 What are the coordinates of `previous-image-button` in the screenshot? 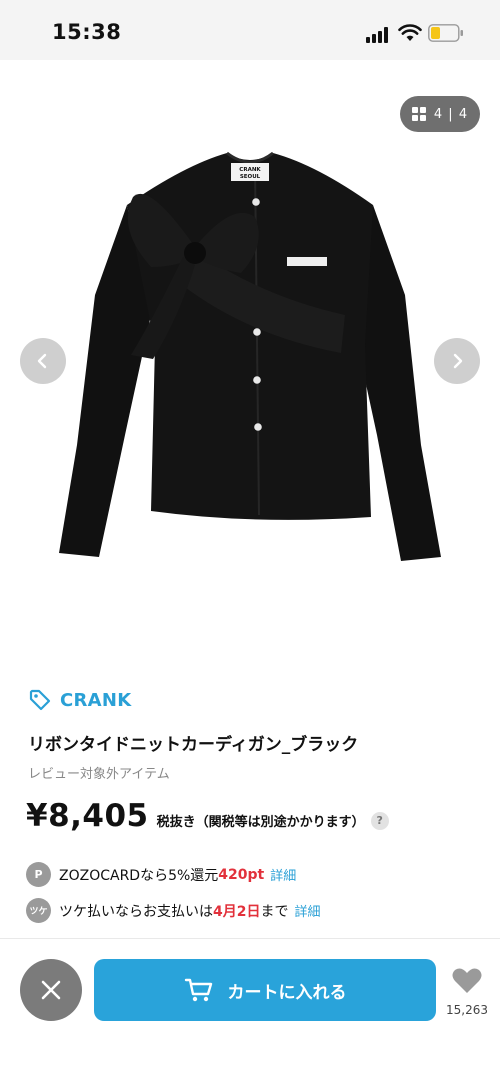 It's located at (43, 361).